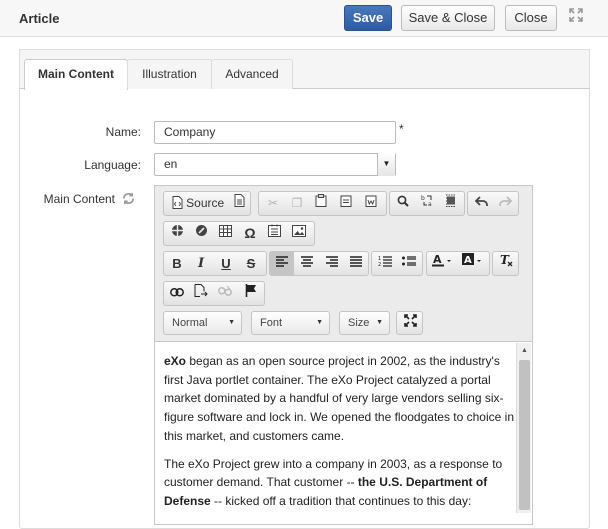 The width and height of the screenshot is (608, 529). I want to click on toolbar-group-lists: 12, so click(397, 263).